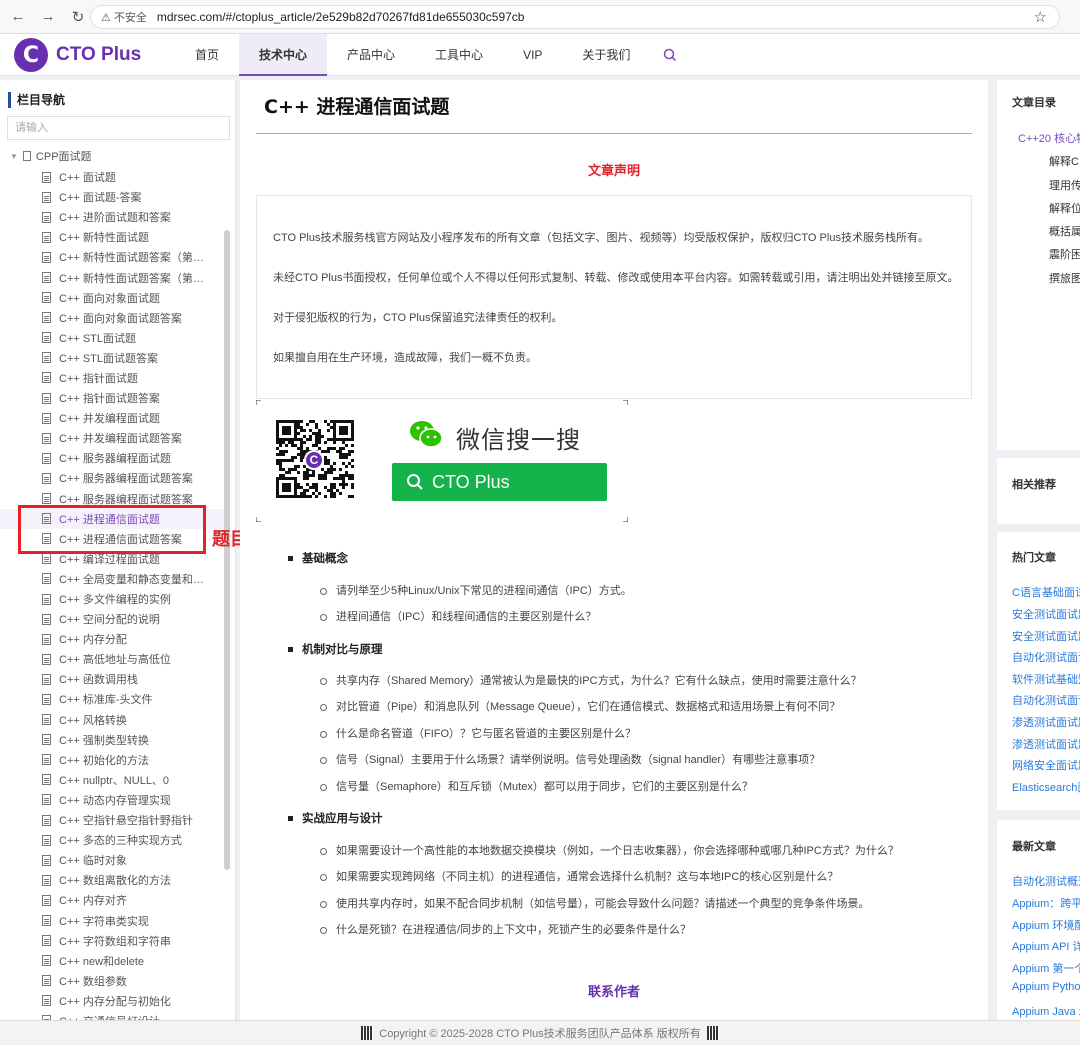 The height and width of the screenshot is (1045, 1080). What do you see at coordinates (1046, 679) in the screenshot?
I see `hot-article-link: 软件测试基础知` at bounding box center [1046, 679].